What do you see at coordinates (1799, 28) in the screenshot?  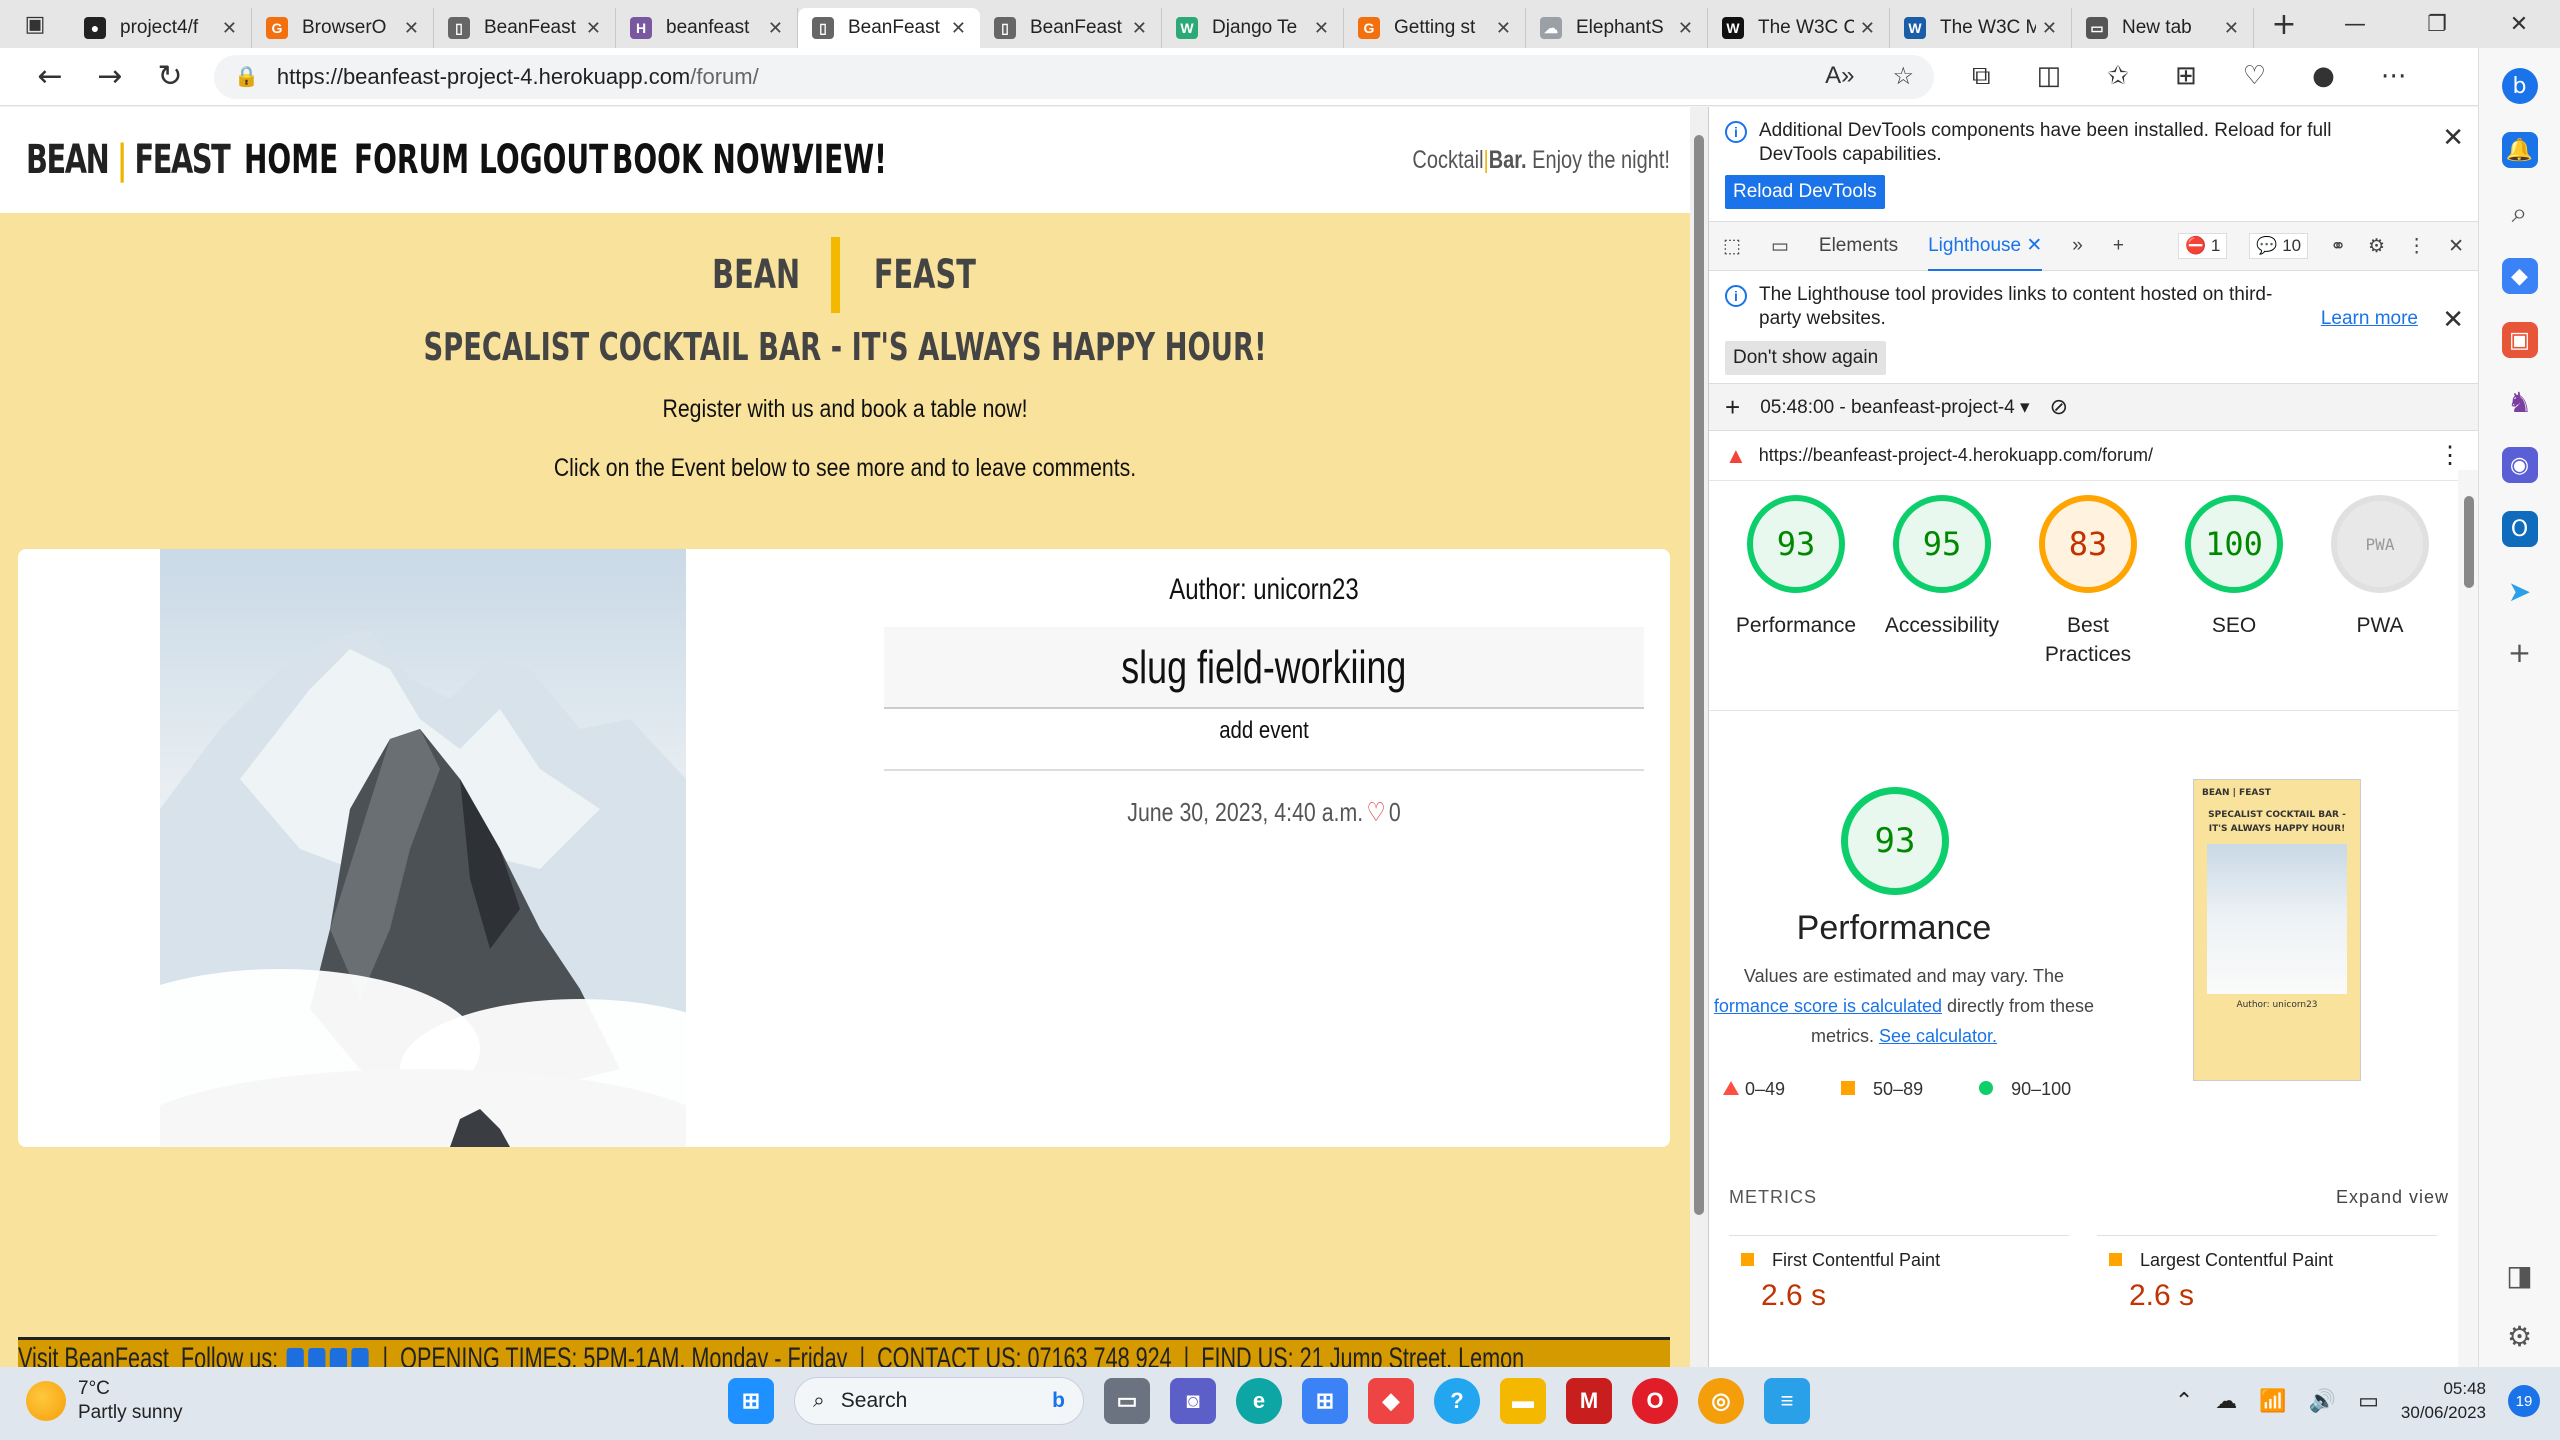 I see `browser-tab: W The W3C C ✕` at bounding box center [1799, 28].